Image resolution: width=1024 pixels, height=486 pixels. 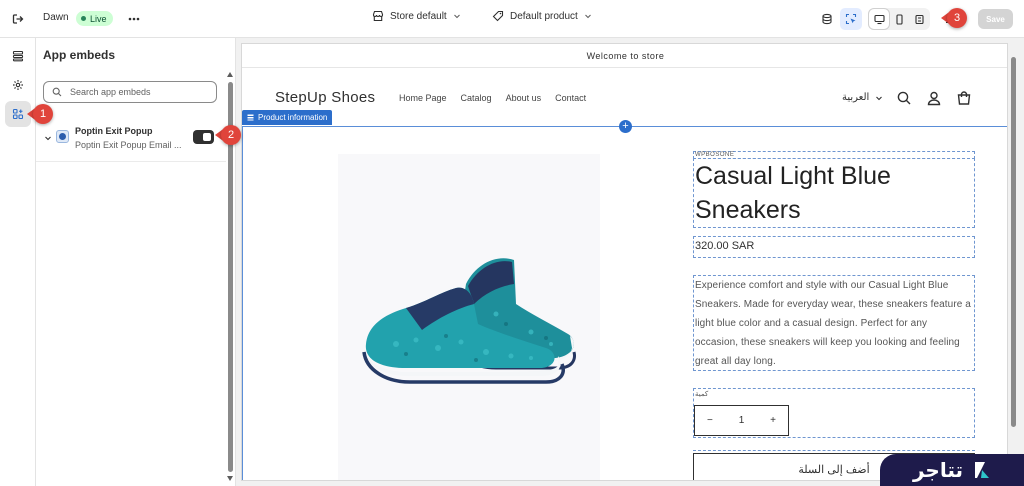 I want to click on search-app-embeds, so click(x=130, y=92).